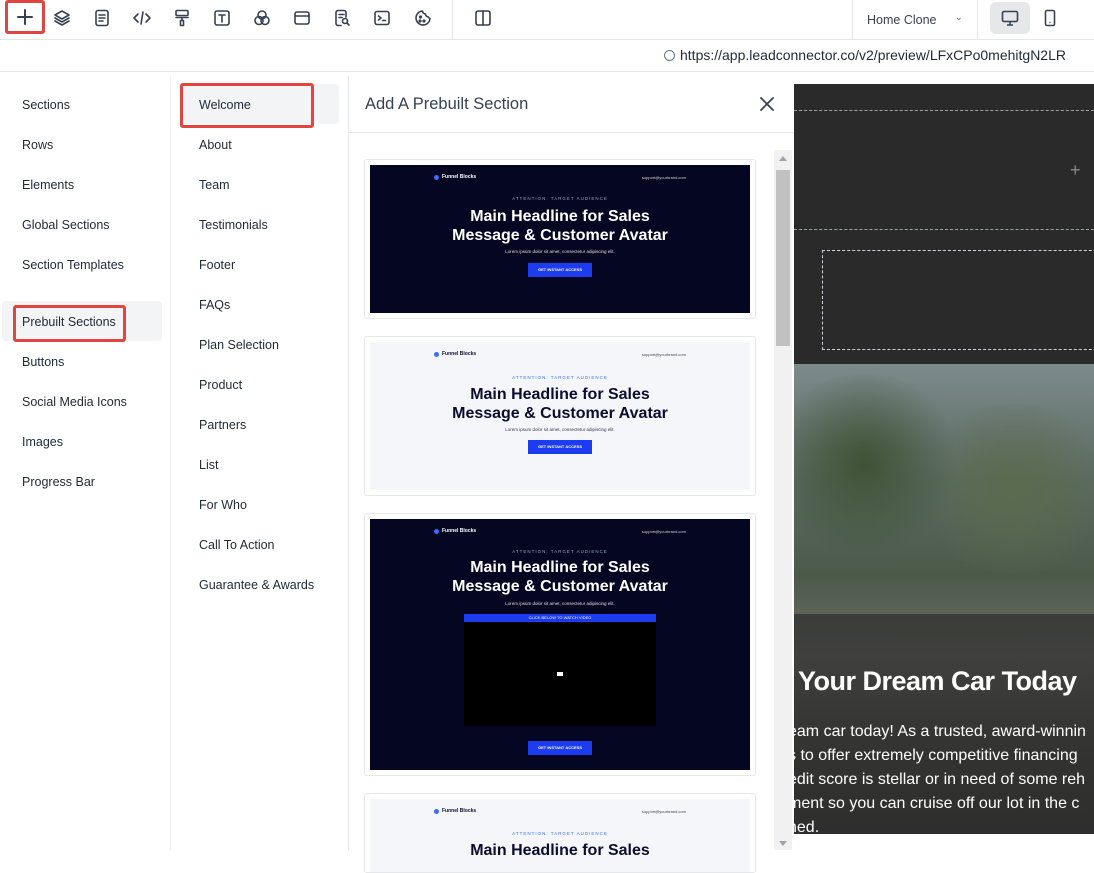 Image resolution: width=1094 pixels, height=873 pixels. I want to click on desktop-icon, so click(1010, 18).